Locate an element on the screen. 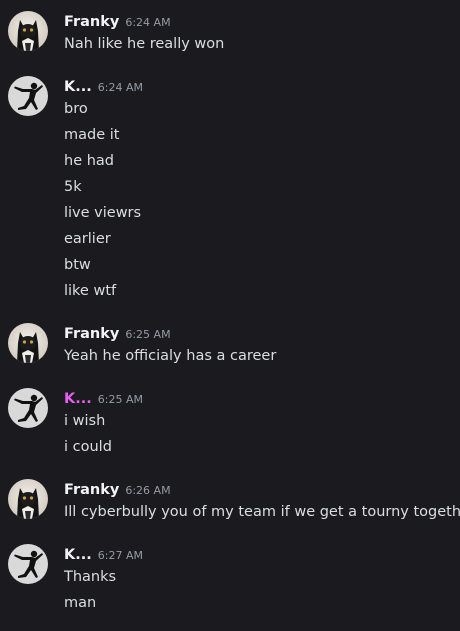  message-text: 5k is located at coordinates (73, 187).